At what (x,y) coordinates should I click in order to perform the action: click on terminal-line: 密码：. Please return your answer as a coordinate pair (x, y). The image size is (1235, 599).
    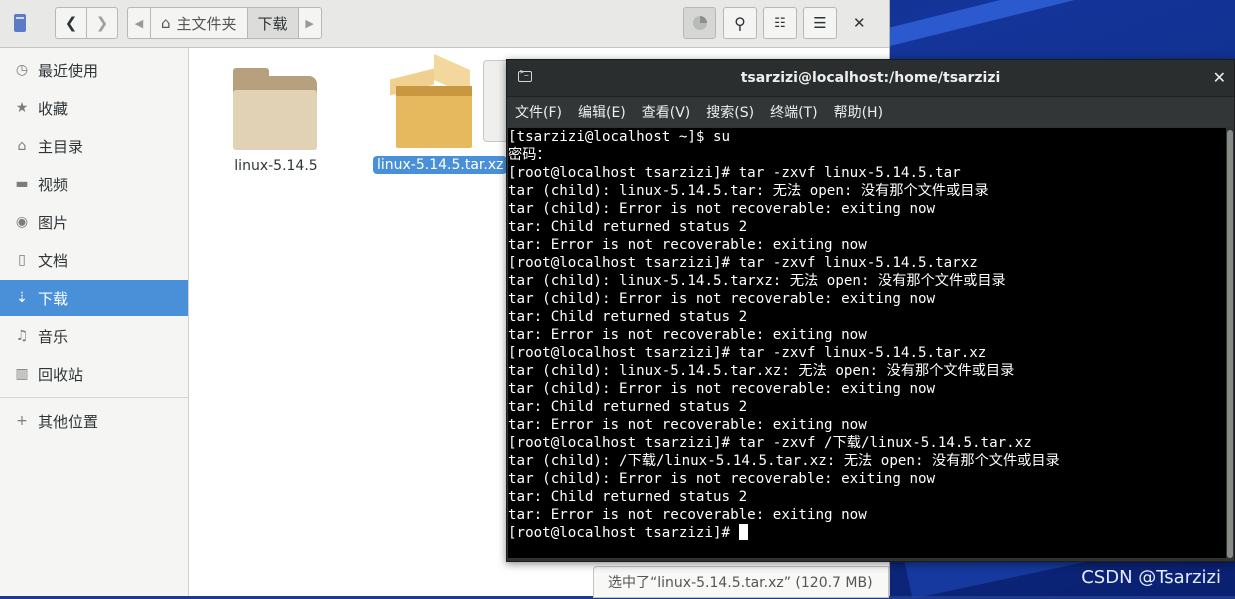
    Looking at the image, I should click on (529, 155).